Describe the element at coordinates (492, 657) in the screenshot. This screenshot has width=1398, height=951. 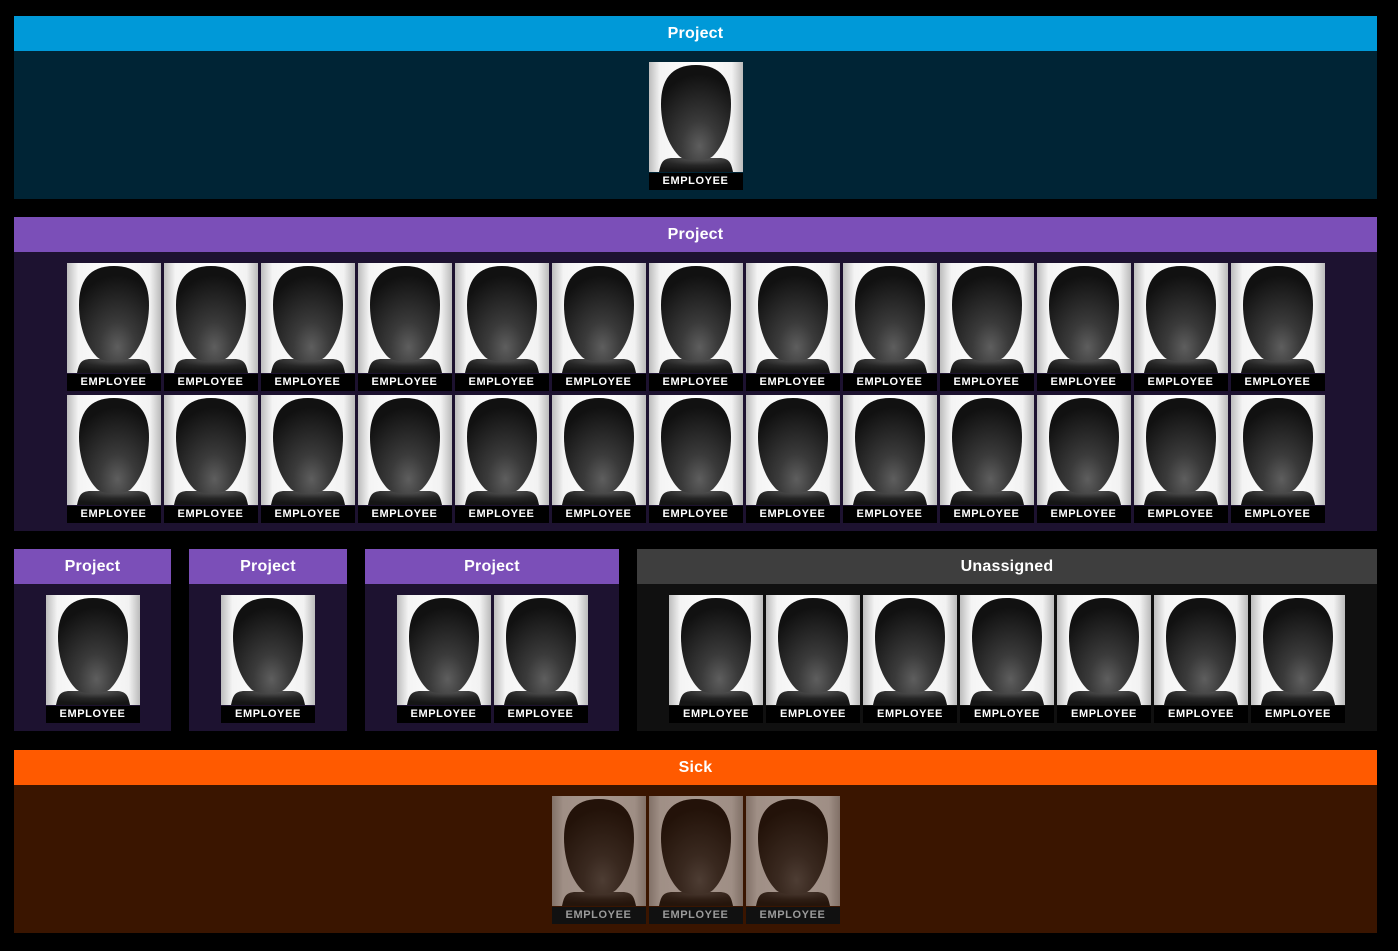
I see `group-body: EMPLOYEE EMPLOYEE` at that location.